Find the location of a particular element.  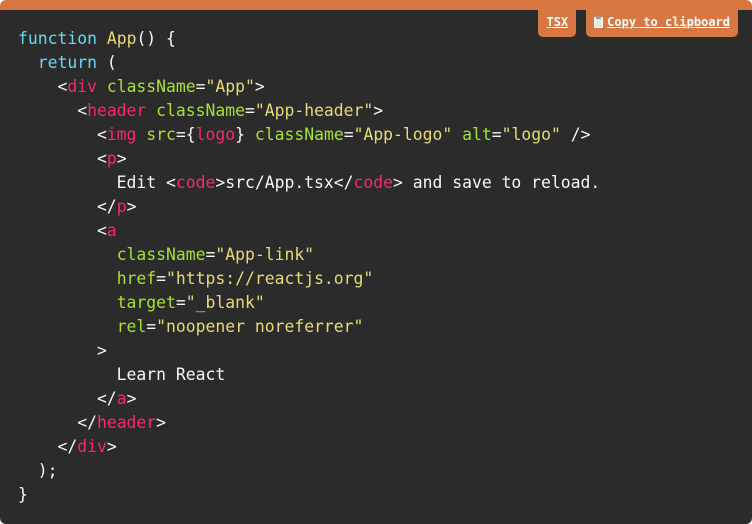

code-line: > is located at coordinates (309, 351).